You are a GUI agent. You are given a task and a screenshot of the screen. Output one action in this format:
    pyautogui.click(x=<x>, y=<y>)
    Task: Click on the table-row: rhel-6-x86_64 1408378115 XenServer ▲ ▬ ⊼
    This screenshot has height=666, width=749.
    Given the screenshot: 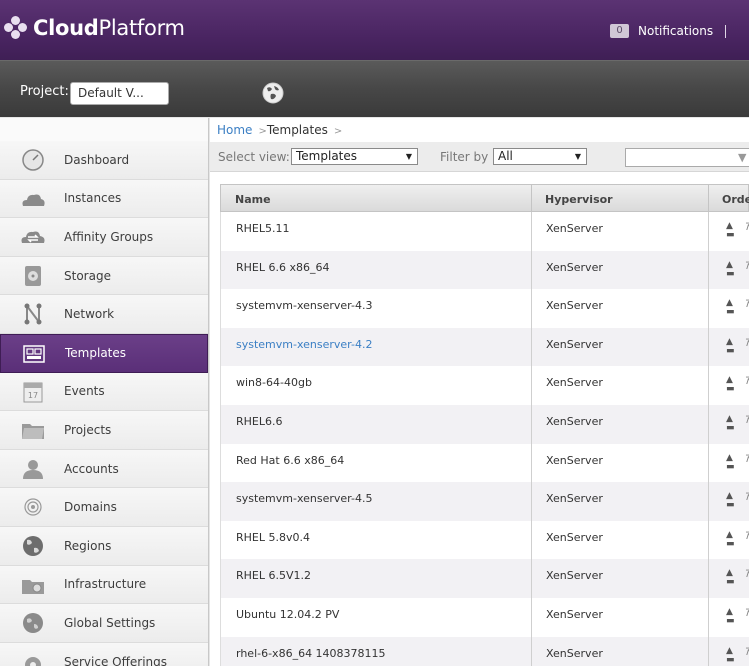 What is the action you would take?
    pyautogui.click(x=484, y=651)
    